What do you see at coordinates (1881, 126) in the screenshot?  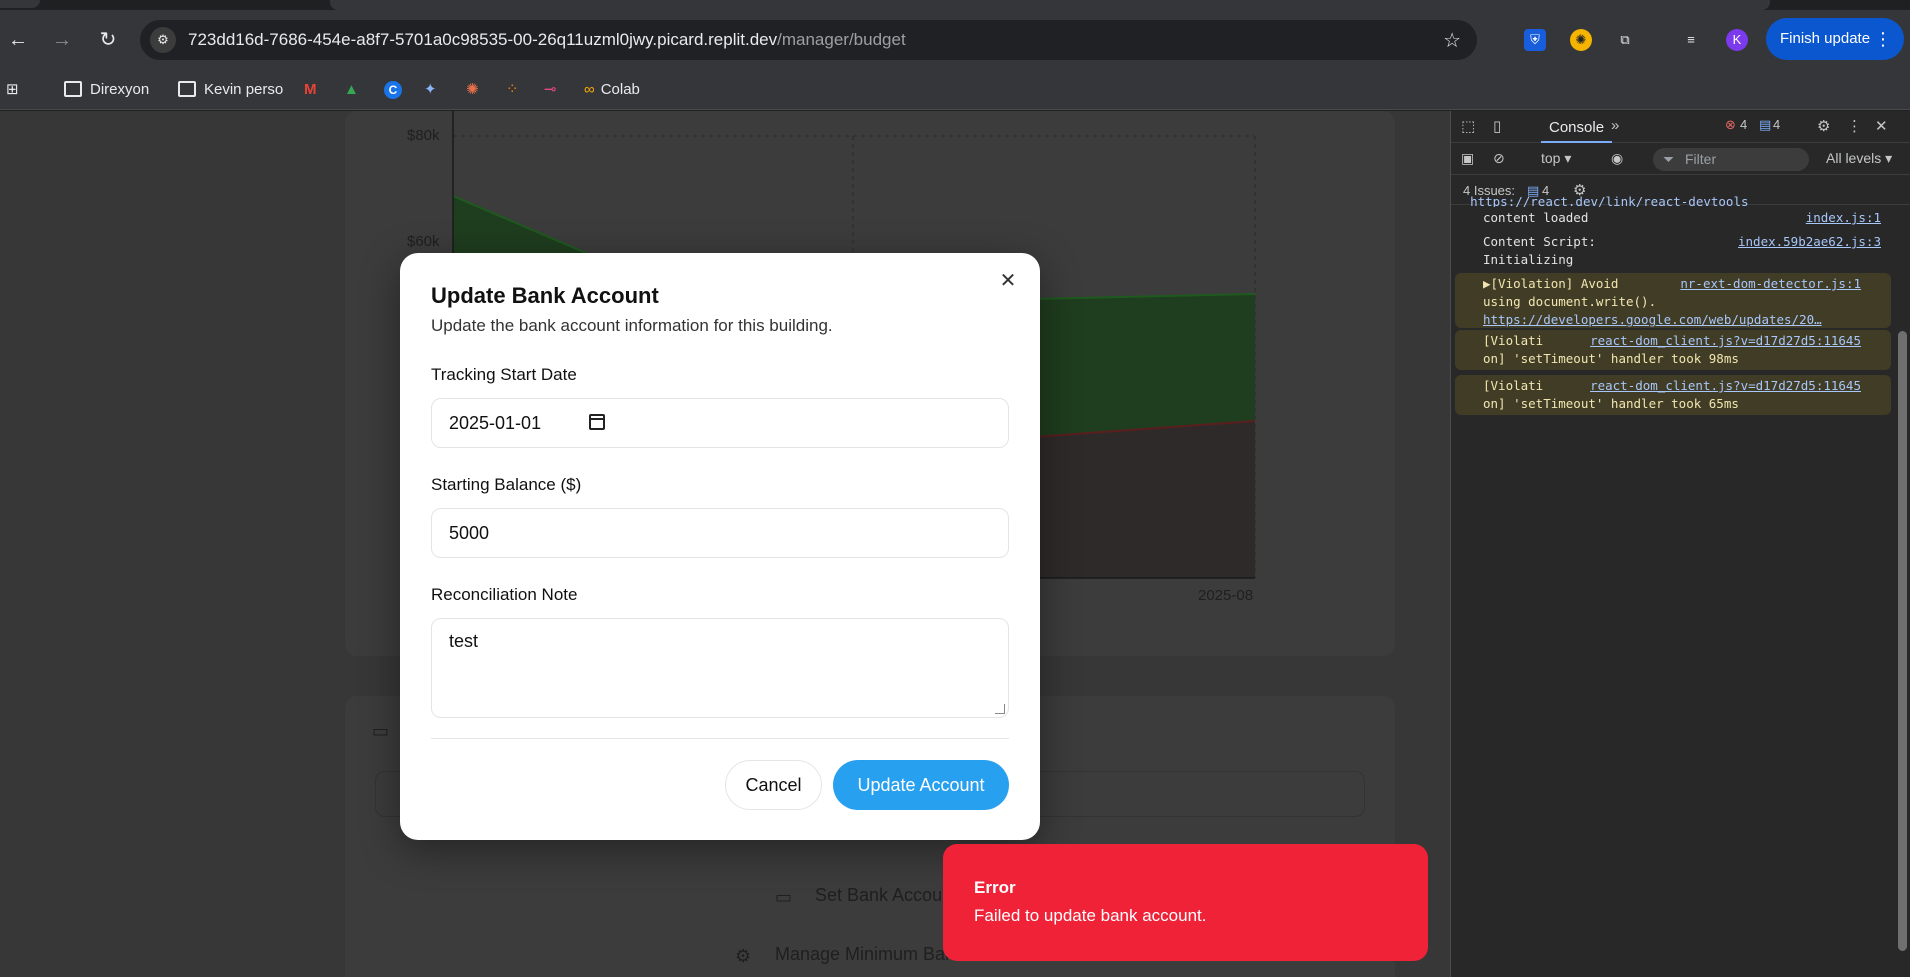 I see `close-devtools-icon: ✕` at bounding box center [1881, 126].